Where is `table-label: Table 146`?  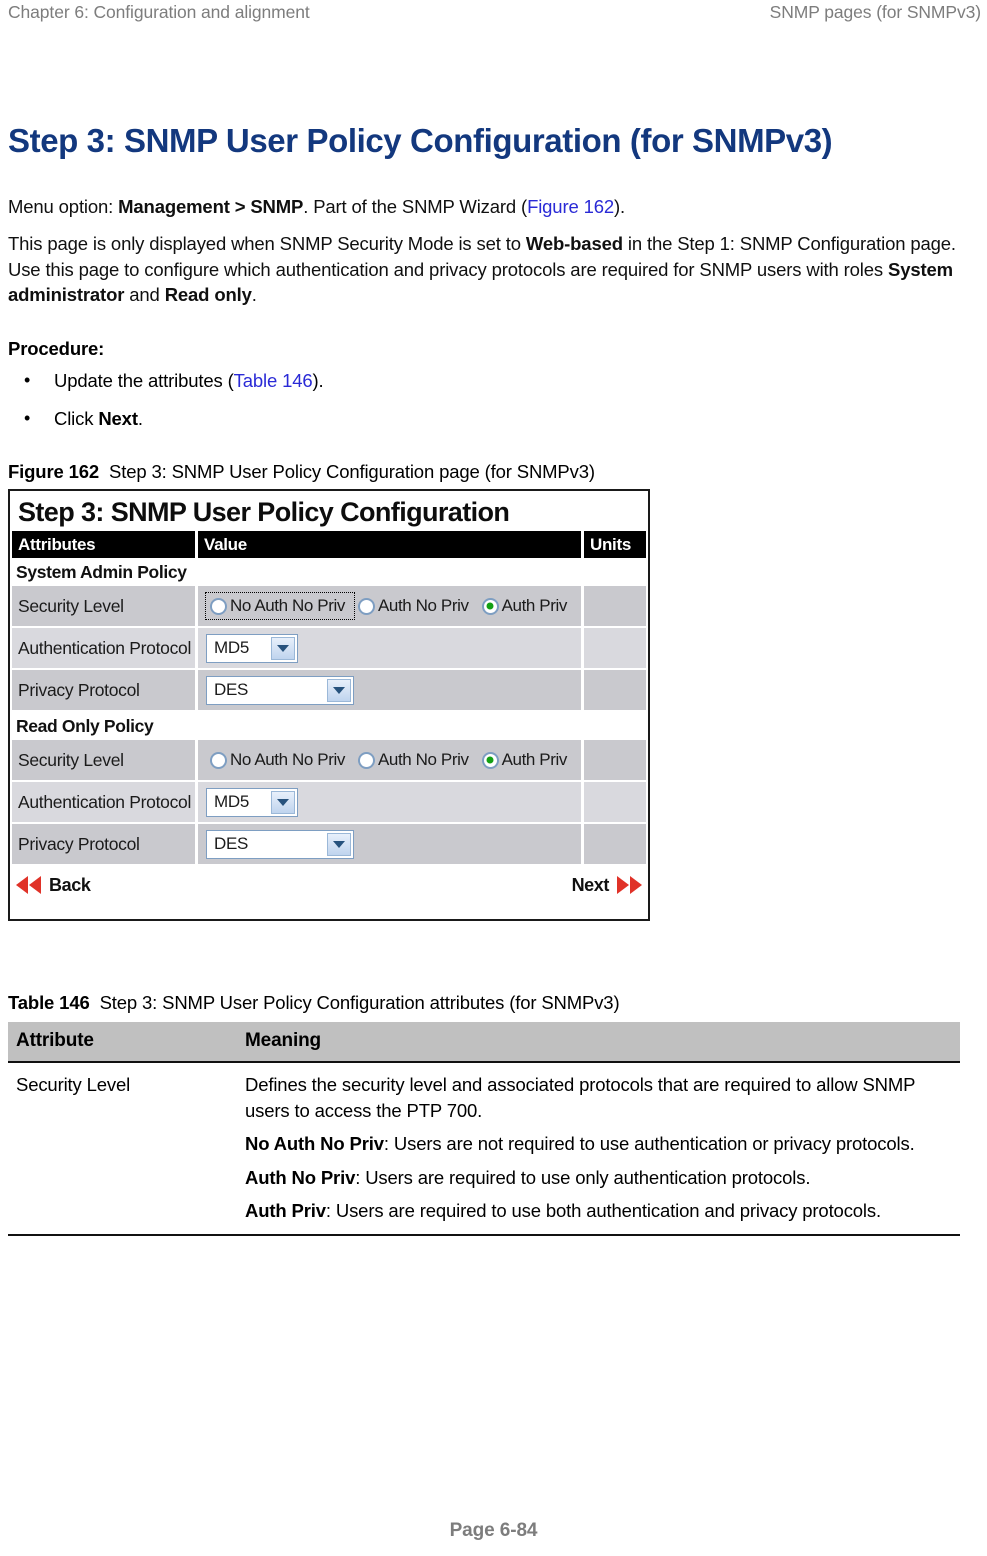 table-label: Table 146 is located at coordinates (49, 1002).